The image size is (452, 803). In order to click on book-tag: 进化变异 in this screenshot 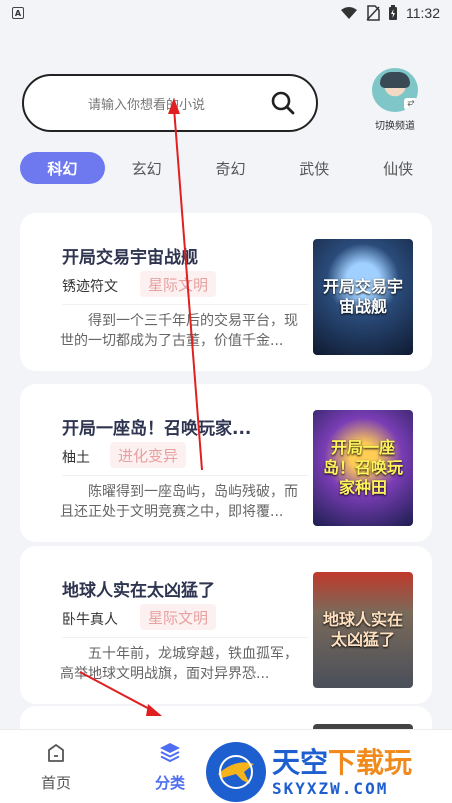, I will do `click(148, 455)`.